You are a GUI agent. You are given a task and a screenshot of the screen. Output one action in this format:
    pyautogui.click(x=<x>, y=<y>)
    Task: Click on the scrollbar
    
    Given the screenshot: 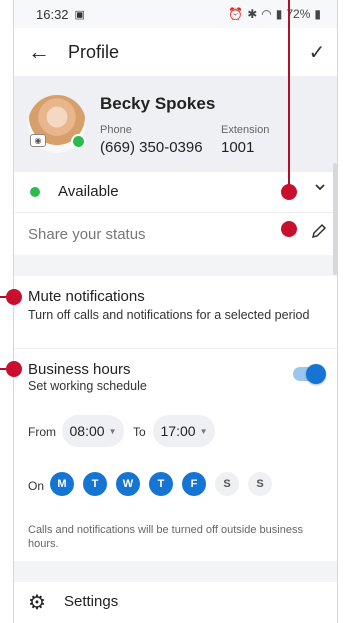 What is the action you would take?
    pyautogui.click(x=335, y=219)
    